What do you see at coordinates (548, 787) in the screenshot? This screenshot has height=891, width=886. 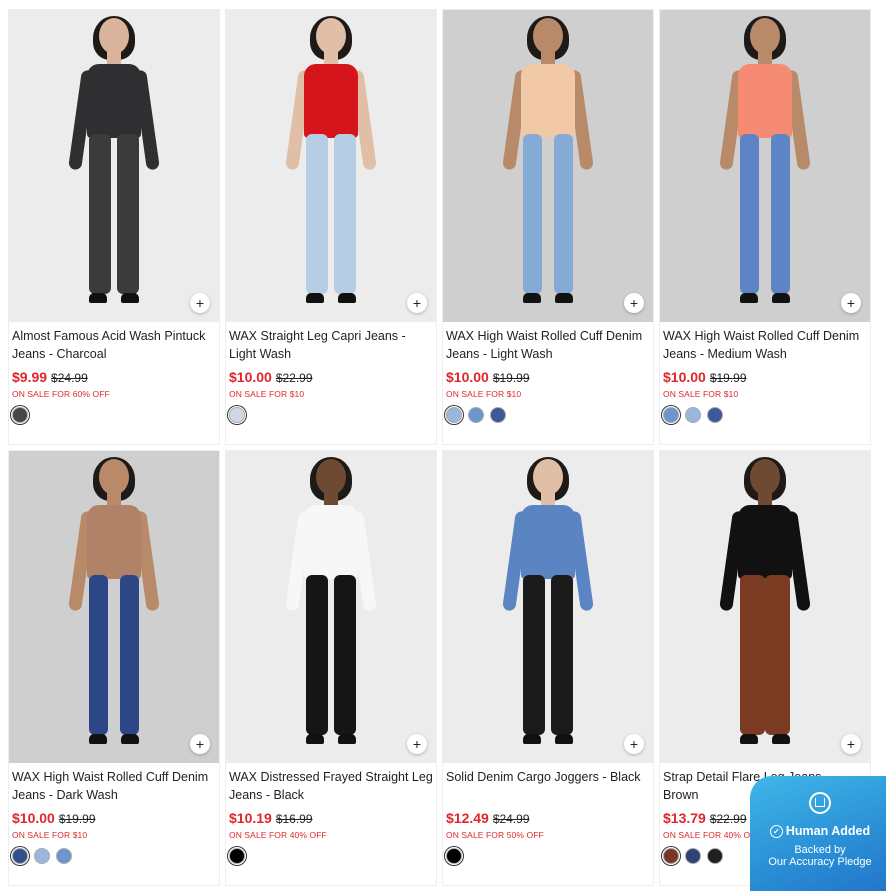 I see `product-name: Solid Denim Cargo Joggers - Black` at bounding box center [548, 787].